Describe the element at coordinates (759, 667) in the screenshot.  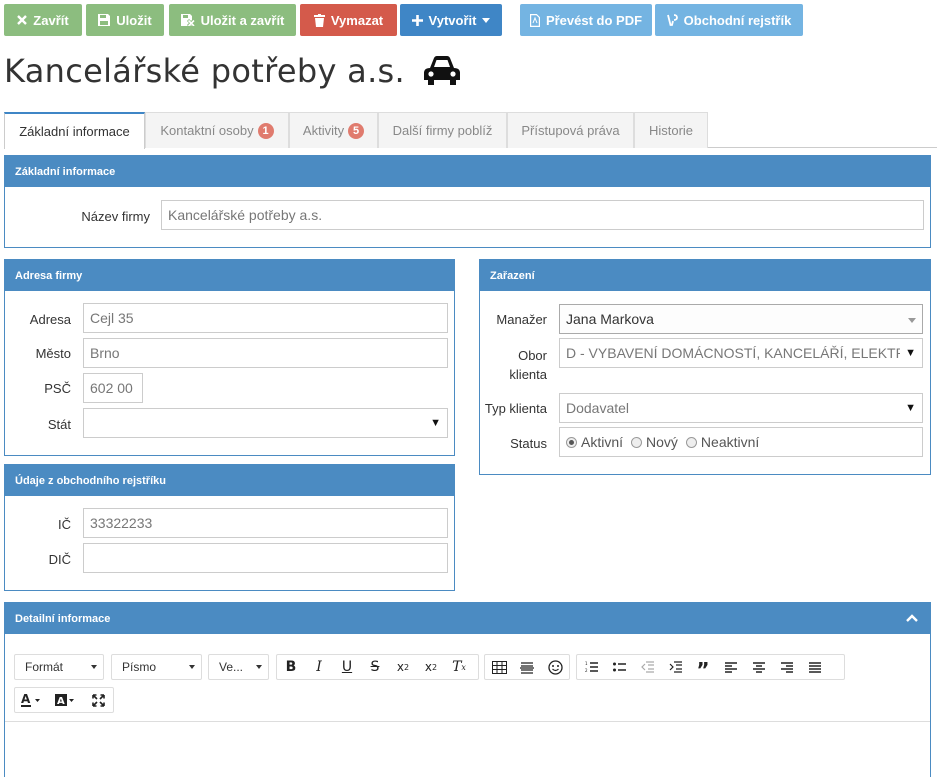
I see `align-center-icon` at that location.